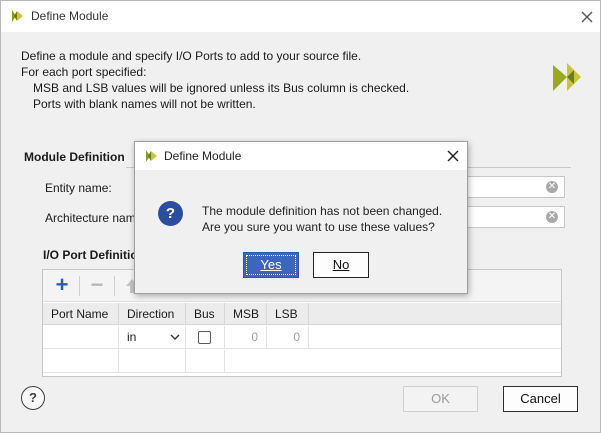 The image size is (601, 433). I want to click on help-button: ?, so click(33, 398).